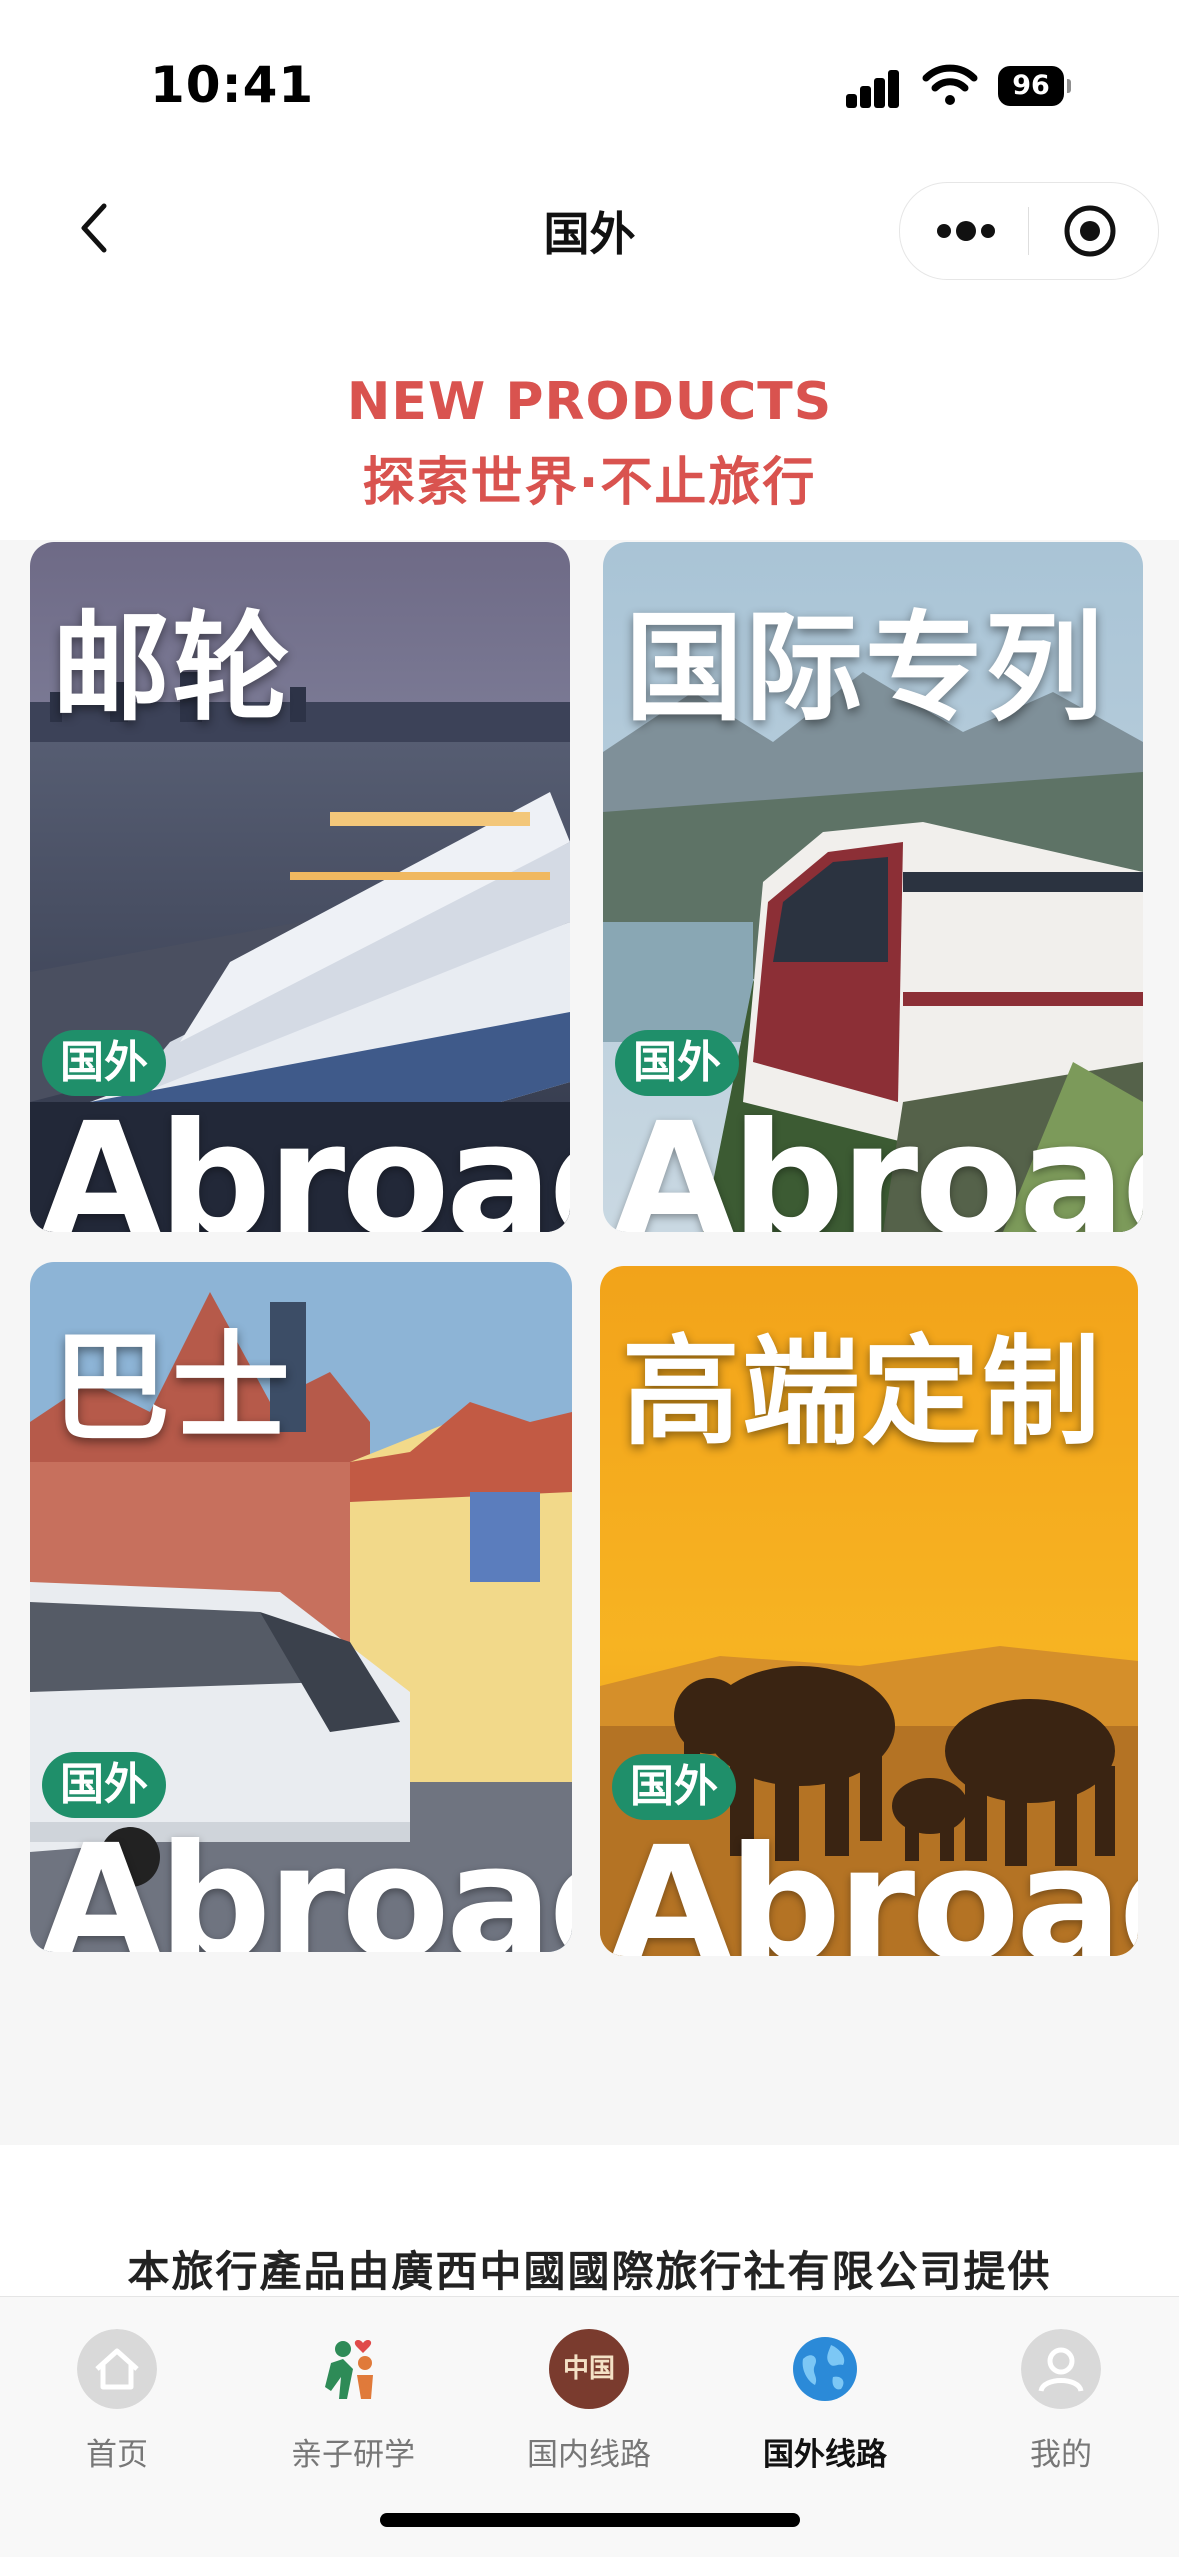  What do you see at coordinates (172, 668) in the screenshot?
I see `card-title: 邮轮` at bounding box center [172, 668].